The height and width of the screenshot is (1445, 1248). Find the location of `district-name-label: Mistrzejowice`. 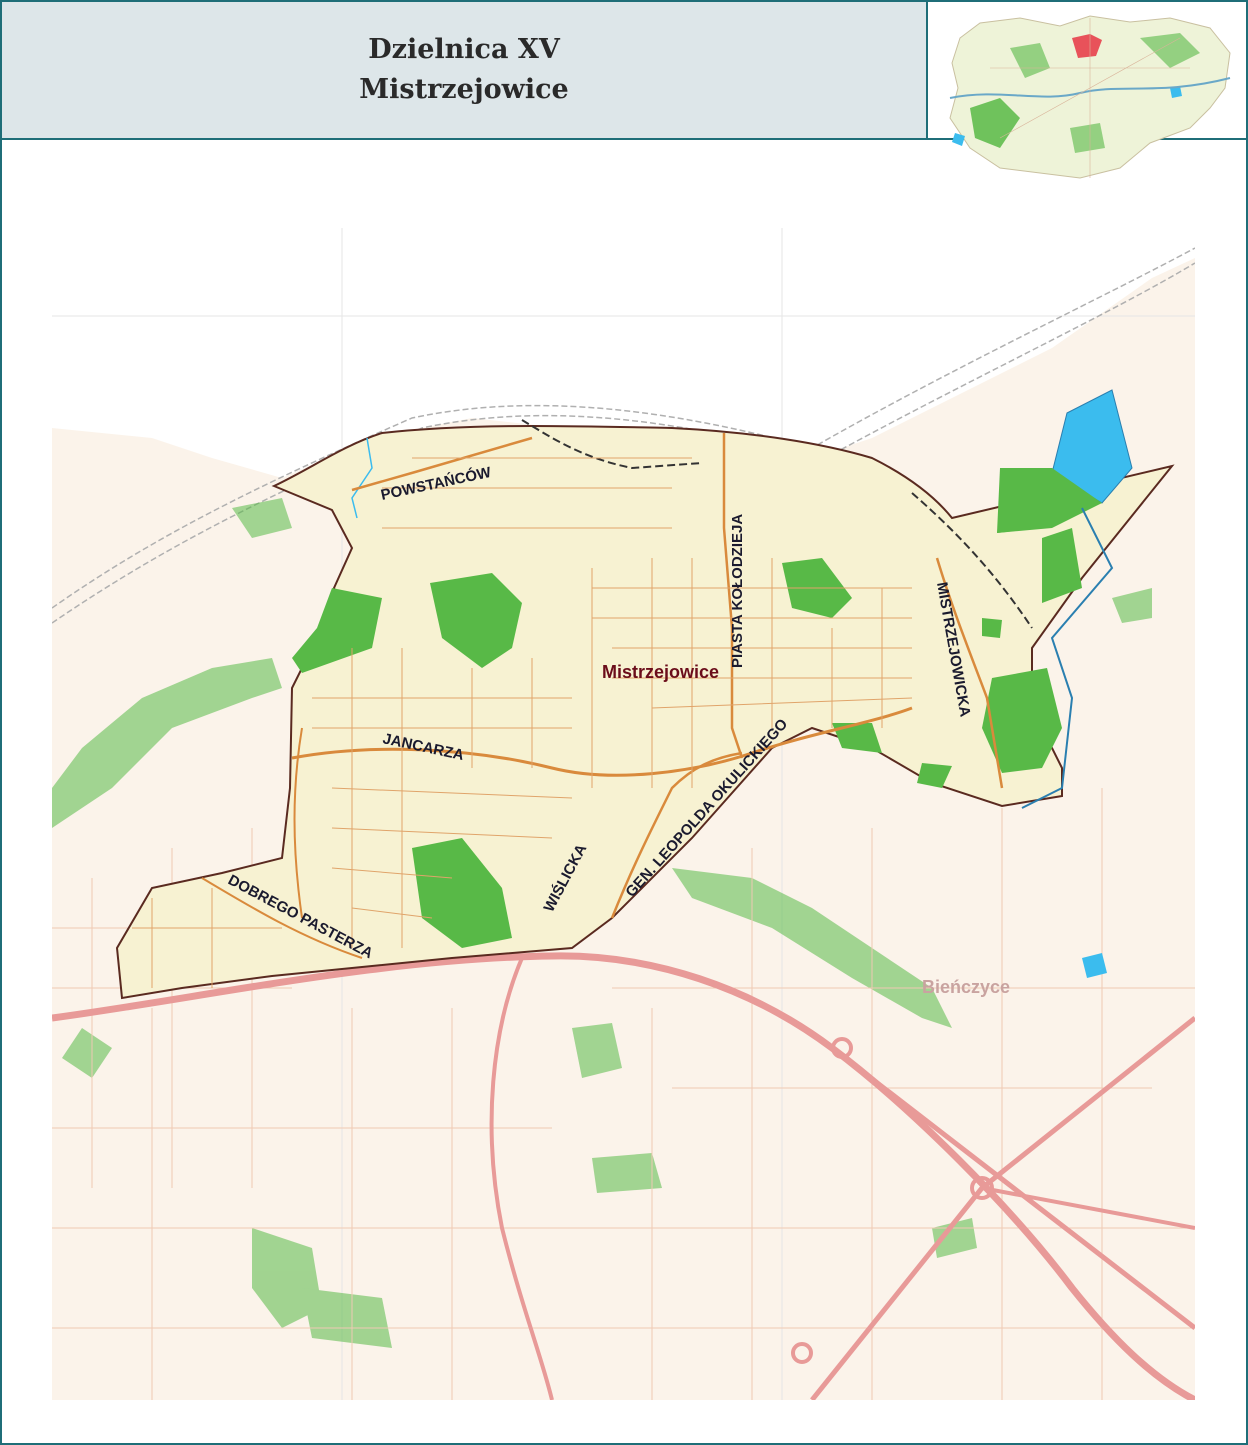

district-name-label: Mistrzejowice is located at coordinates (660, 672).